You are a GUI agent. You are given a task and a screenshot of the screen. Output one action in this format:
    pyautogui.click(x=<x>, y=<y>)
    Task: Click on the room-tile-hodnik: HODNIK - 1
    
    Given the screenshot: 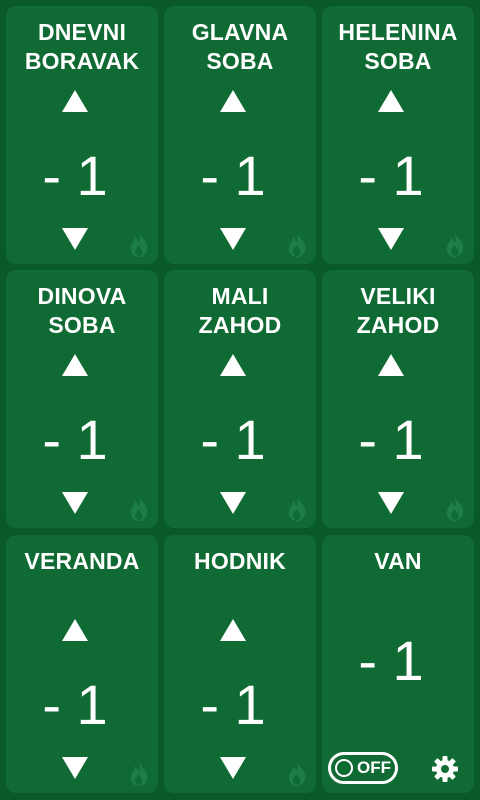 What is the action you would take?
    pyautogui.click(x=240, y=664)
    